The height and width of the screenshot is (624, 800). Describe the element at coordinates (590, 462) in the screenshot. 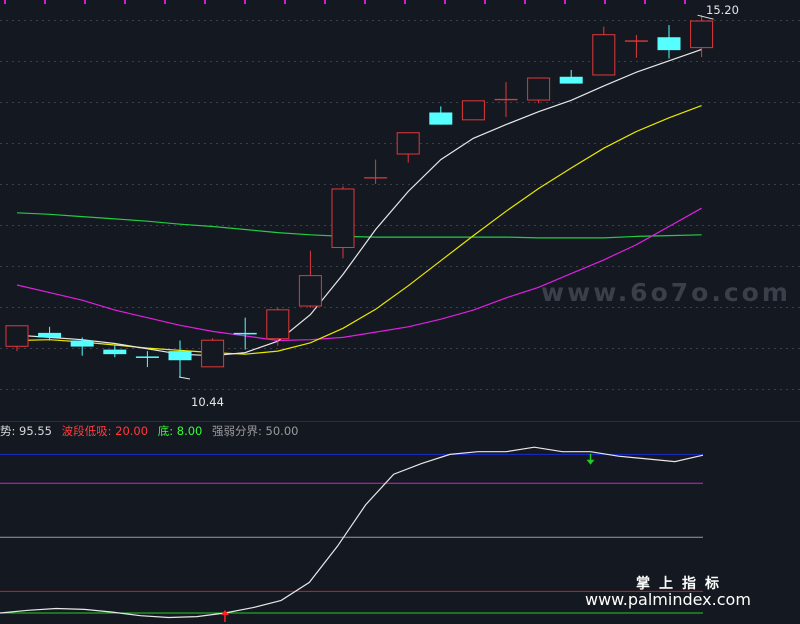

I see `sell-arrowhead` at that location.